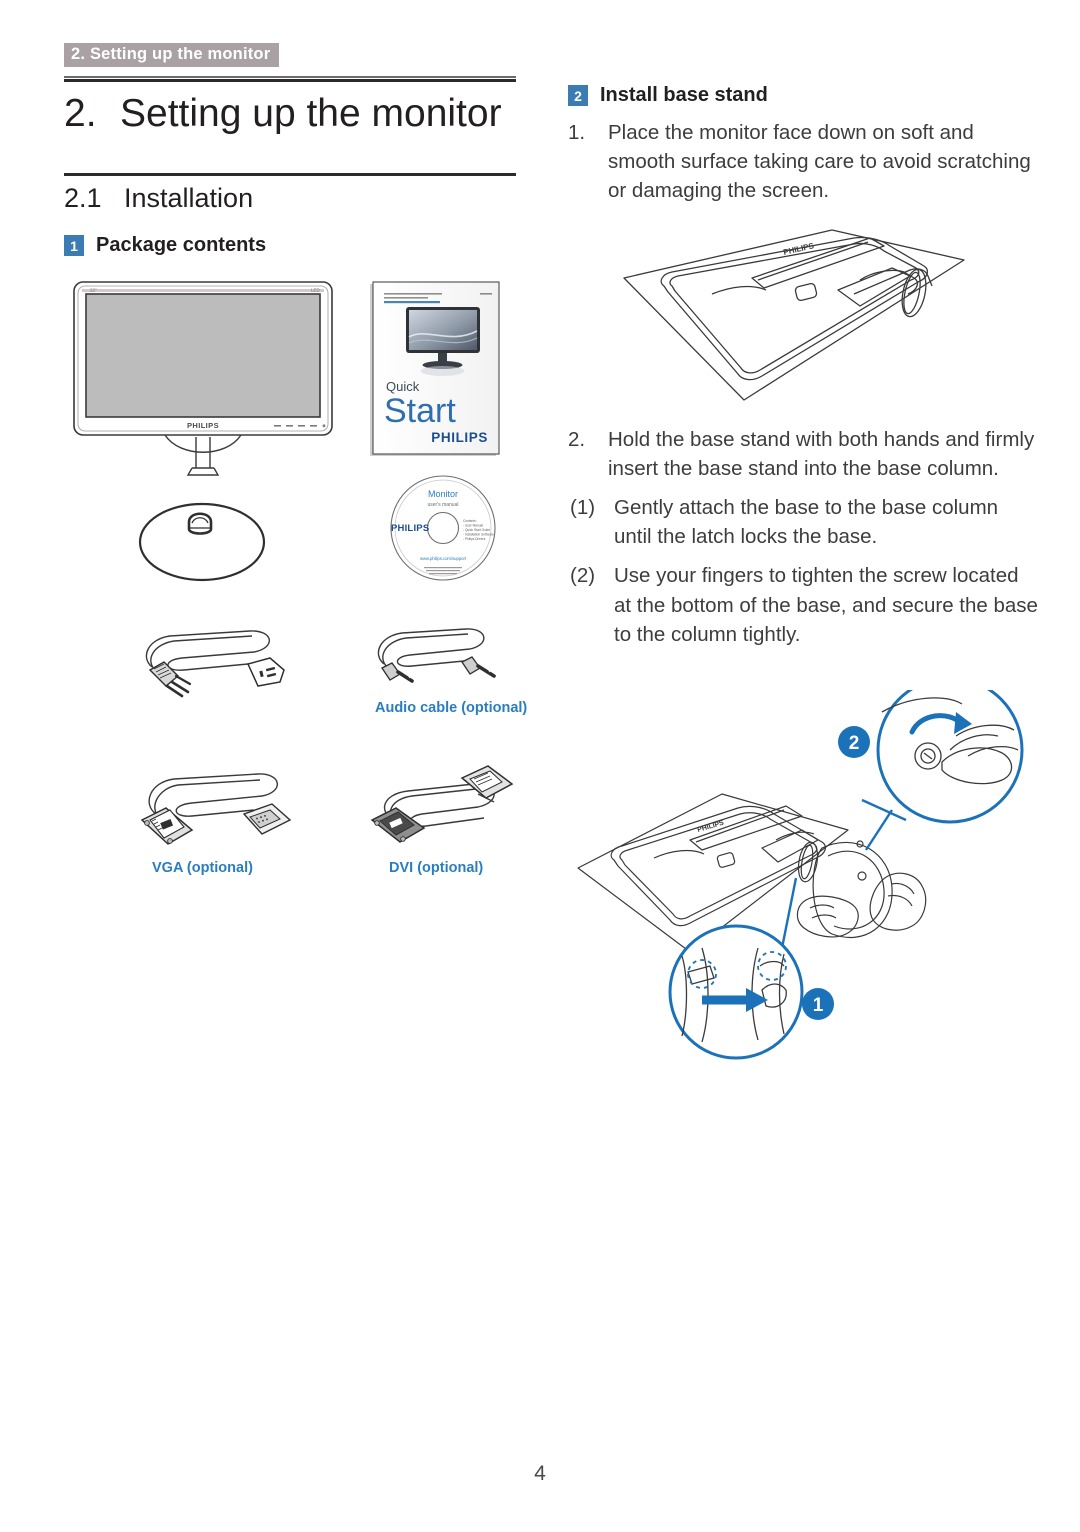  I want to click on figure-power-cable, so click(222, 657).